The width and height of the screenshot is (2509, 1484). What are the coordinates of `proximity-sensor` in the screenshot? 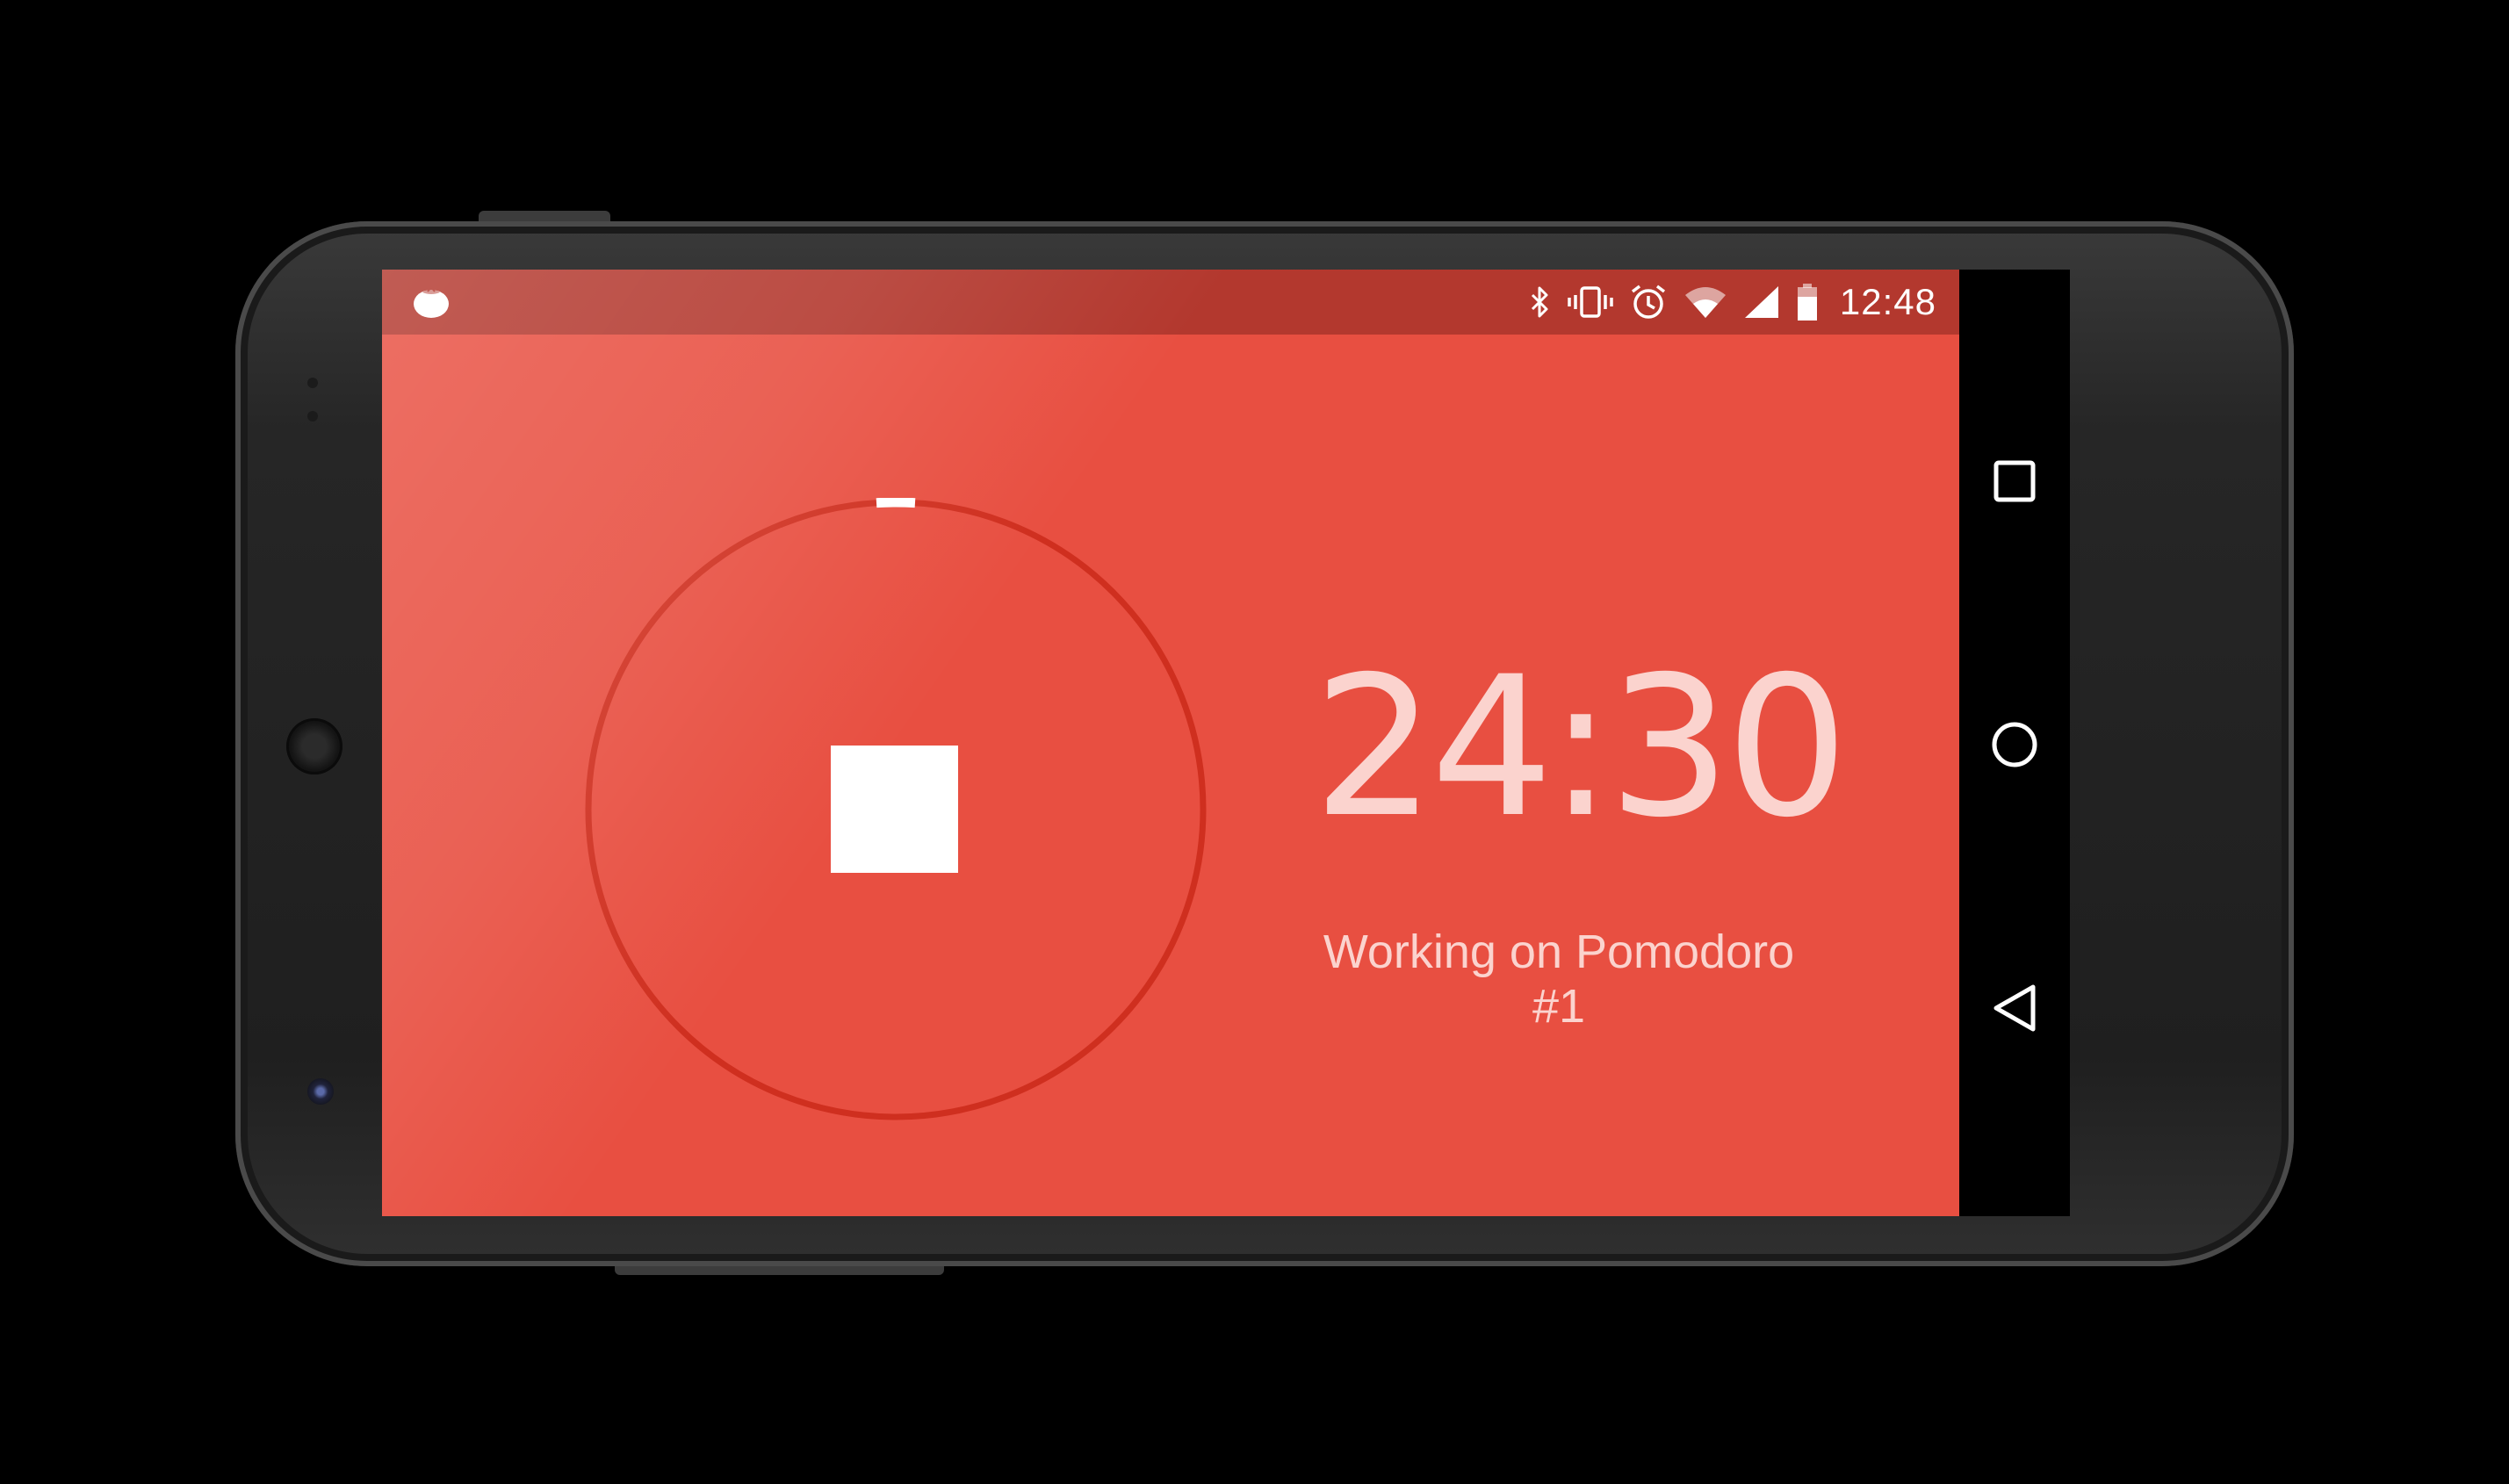 It's located at (312, 383).